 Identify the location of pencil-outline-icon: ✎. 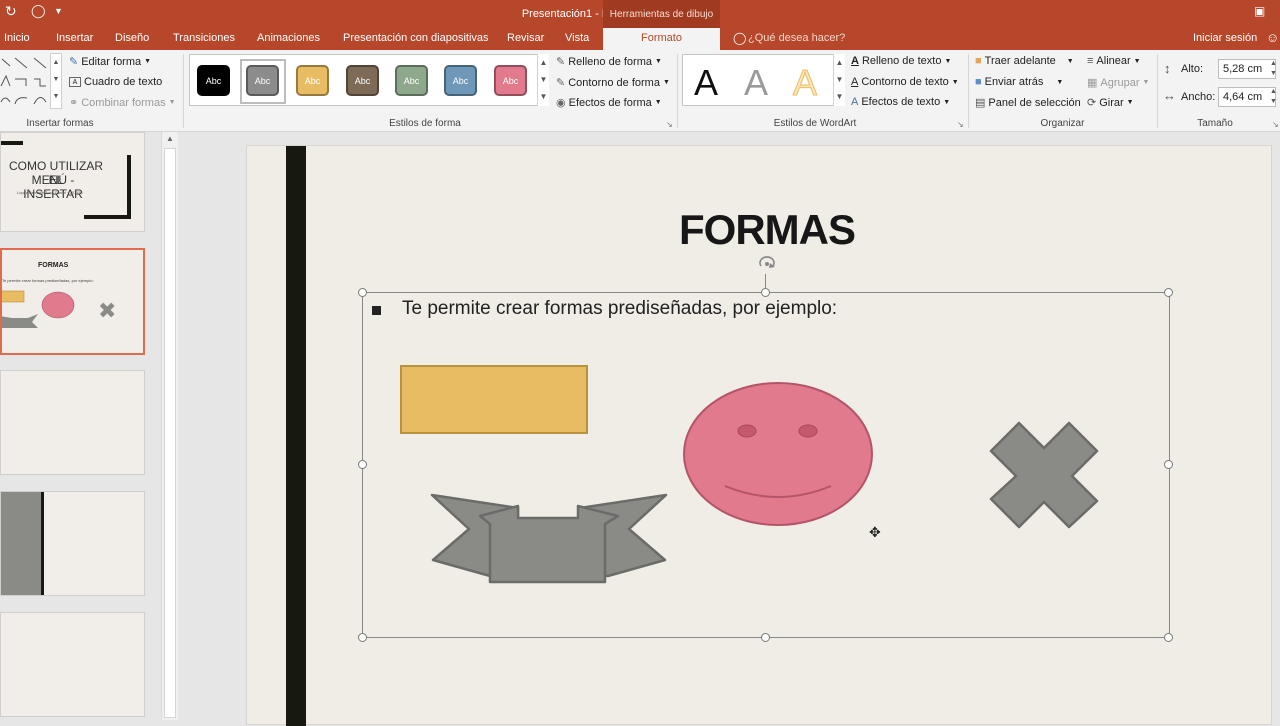
(561, 83).